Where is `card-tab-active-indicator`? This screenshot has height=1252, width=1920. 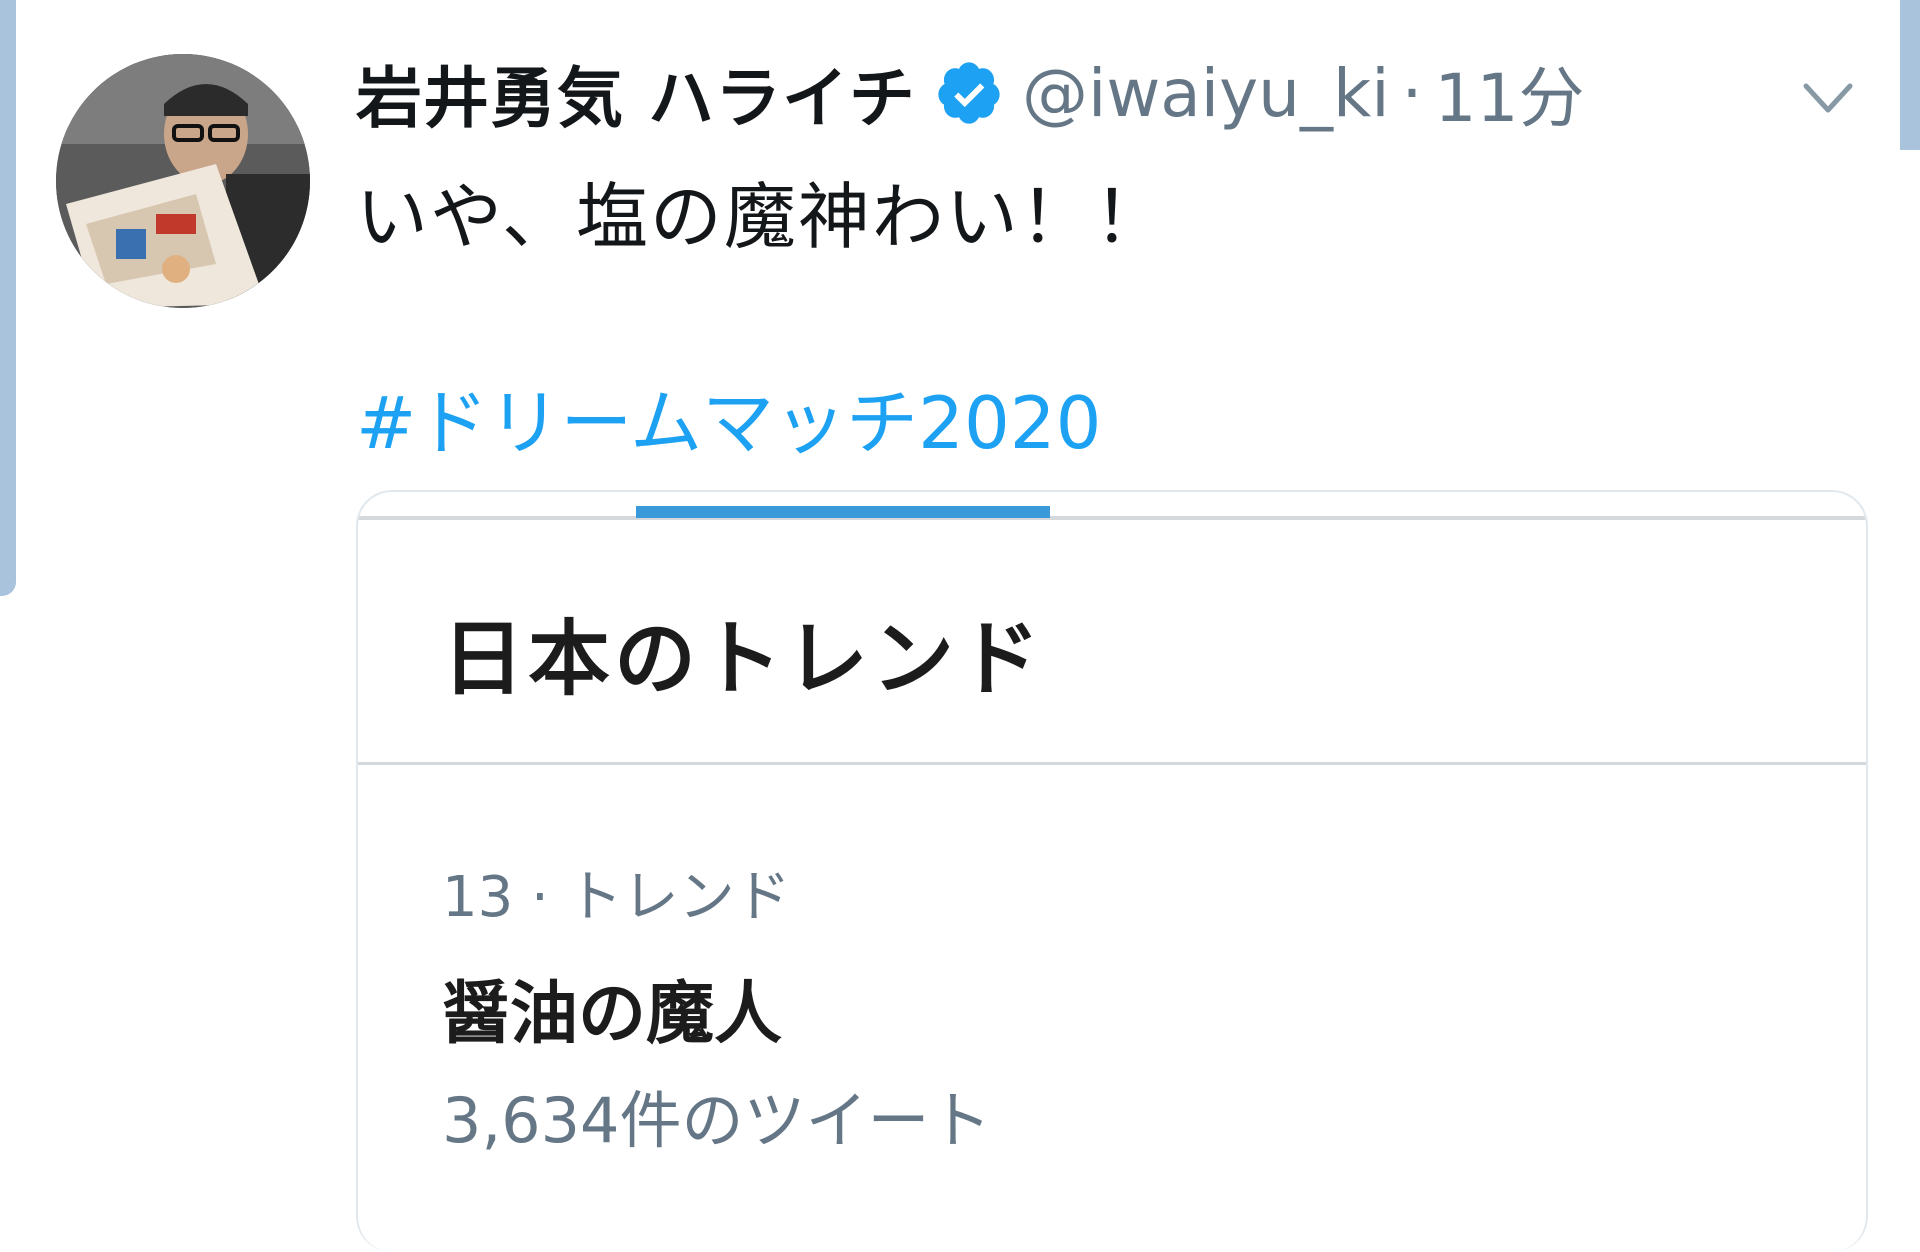
card-tab-active-indicator is located at coordinates (843, 512).